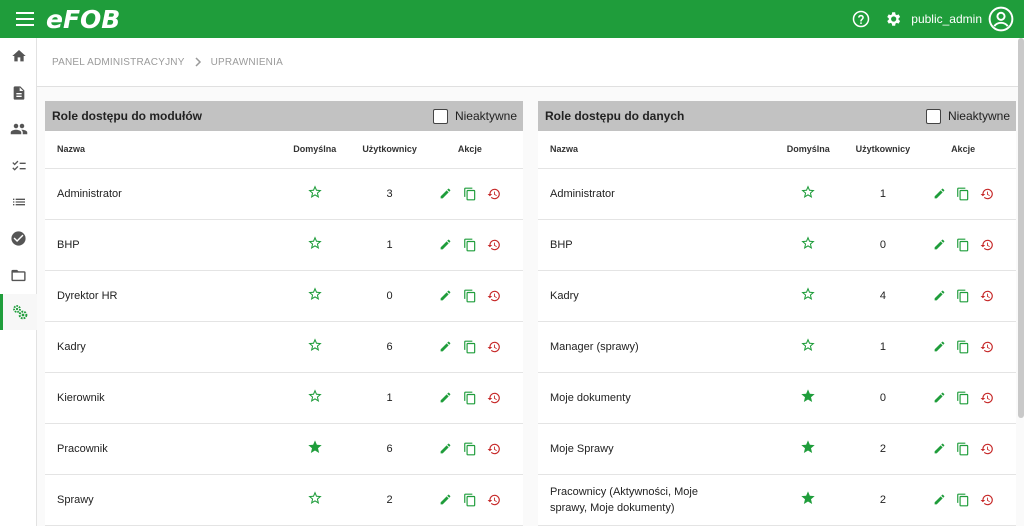 This screenshot has width=1024, height=526. I want to click on table-row: BHP 1, so click(284, 245).